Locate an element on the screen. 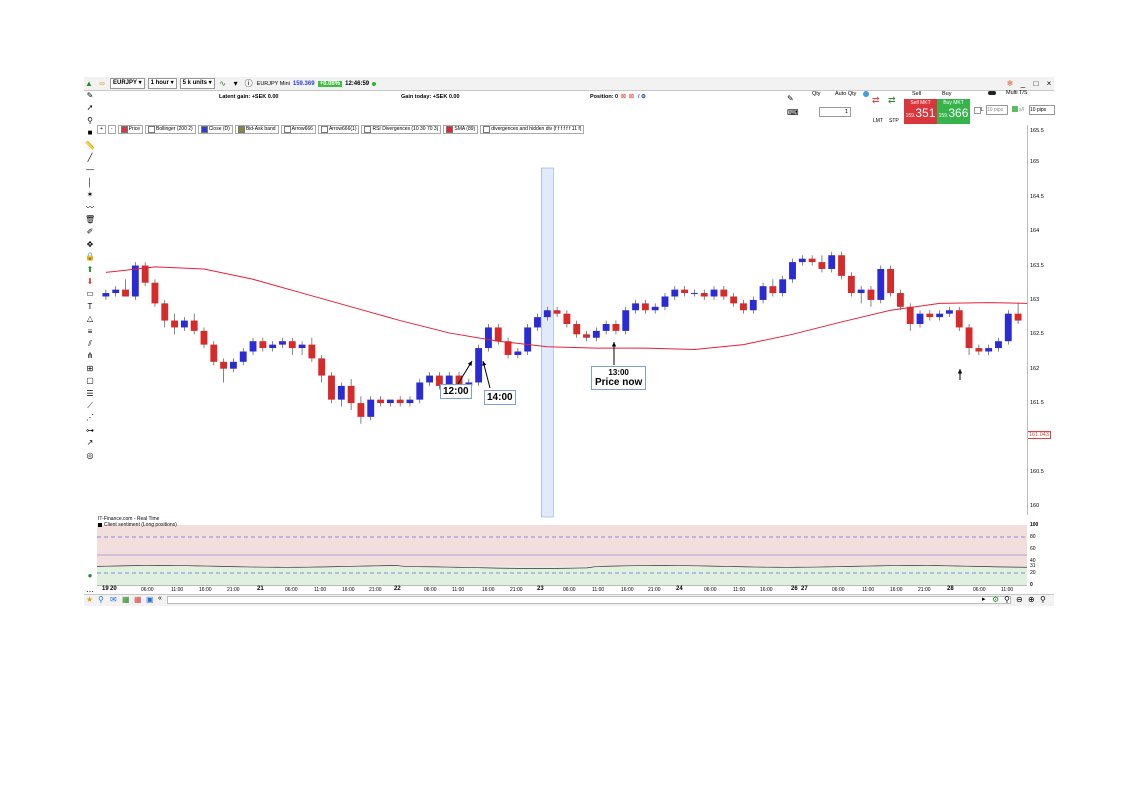 The width and height of the screenshot is (1122, 793). ruler-icon: 📏 is located at coordinates (90, 146).